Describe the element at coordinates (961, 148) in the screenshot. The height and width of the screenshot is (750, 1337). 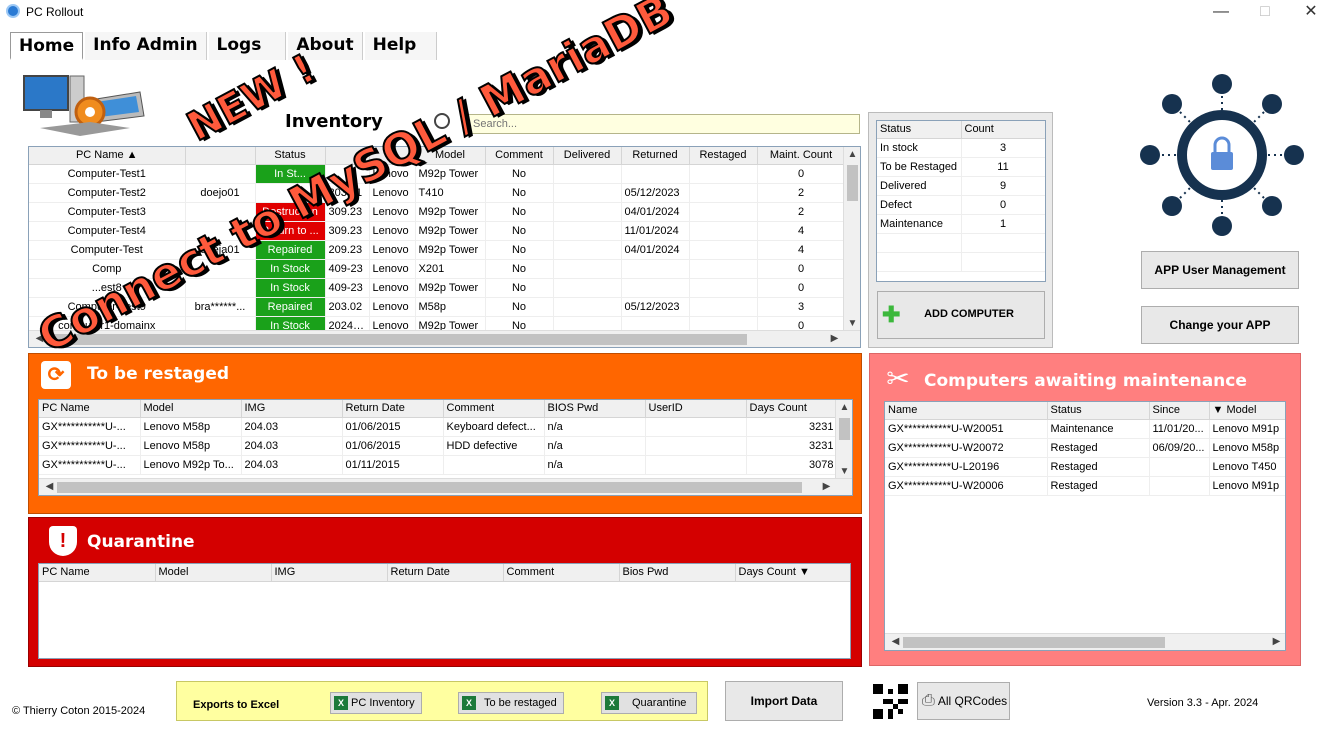
I see `table-row: In stock 3` at that location.